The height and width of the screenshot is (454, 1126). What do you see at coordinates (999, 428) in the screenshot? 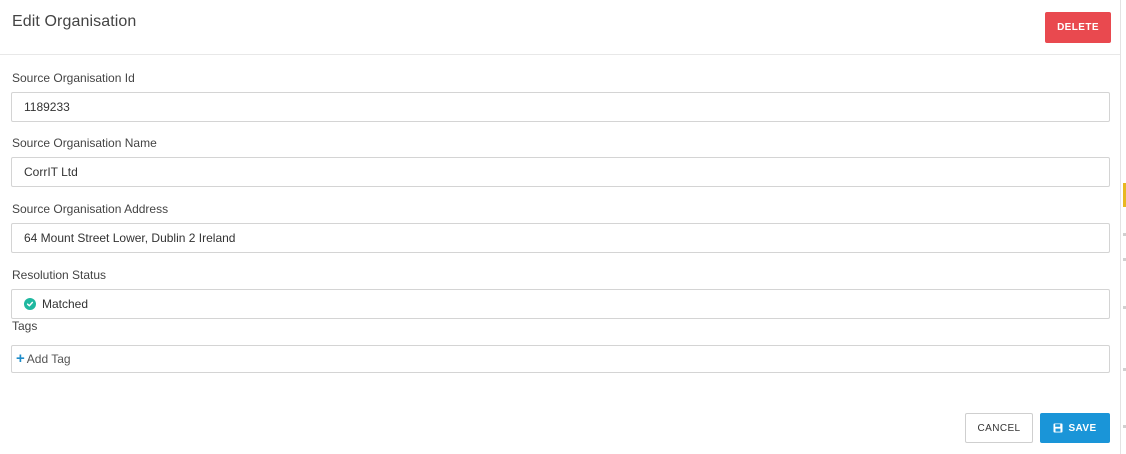
I see `cancel-button: CANCEL` at bounding box center [999, 428].